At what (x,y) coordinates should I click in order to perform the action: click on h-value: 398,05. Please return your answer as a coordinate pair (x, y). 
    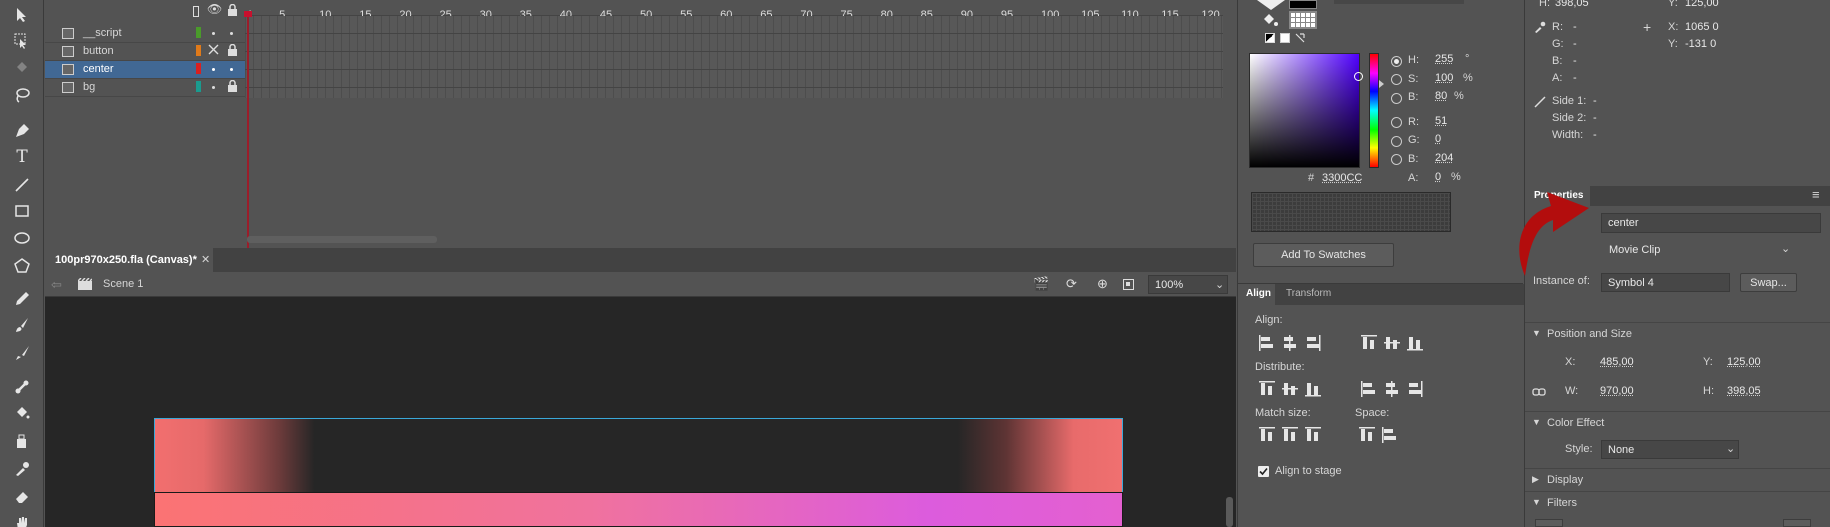
    Looking at the image, I should click on (1744, 391).